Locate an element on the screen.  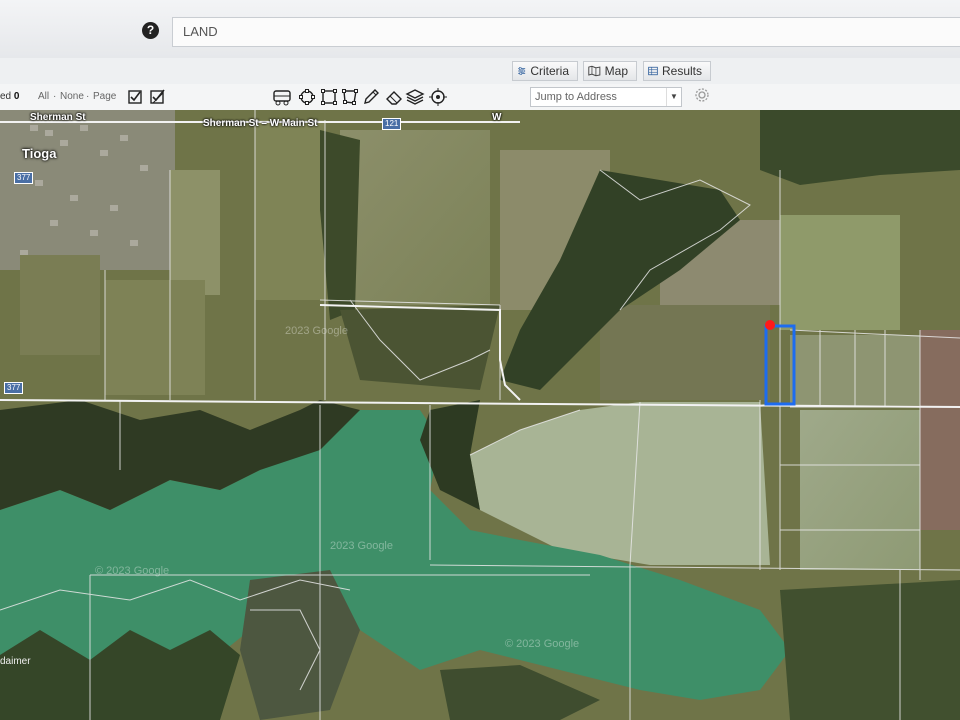
map-icon is located at coordinates (594, 71).